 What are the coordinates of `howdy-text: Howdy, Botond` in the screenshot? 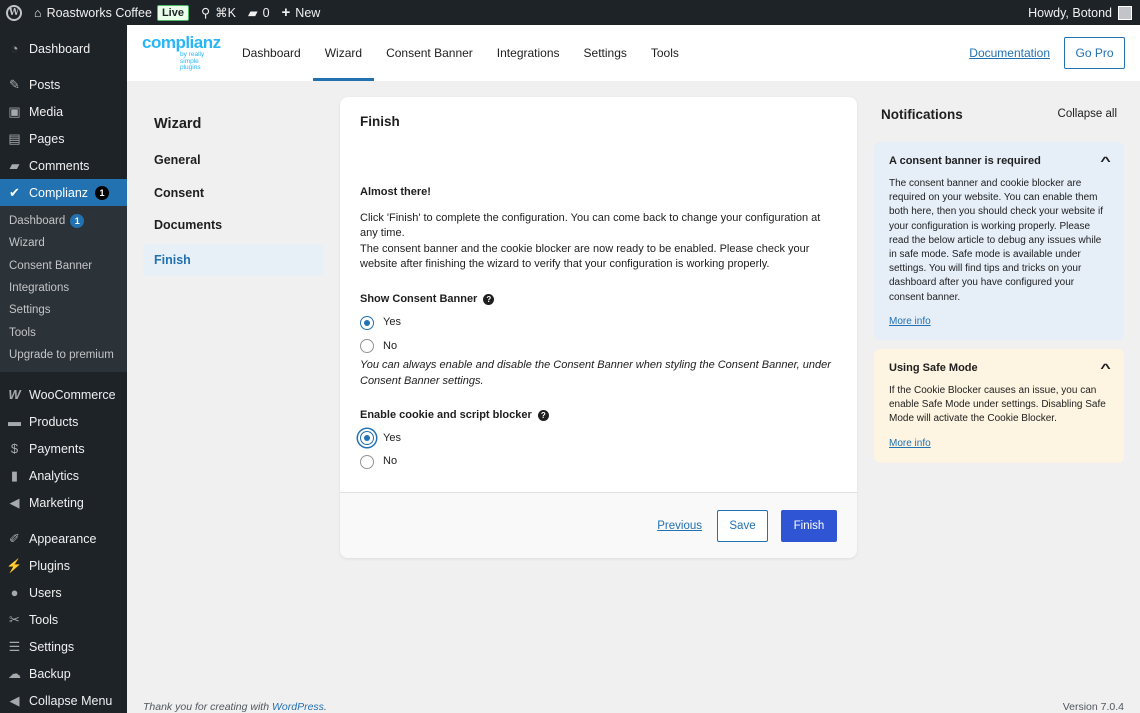 It's located at (1070, 12).